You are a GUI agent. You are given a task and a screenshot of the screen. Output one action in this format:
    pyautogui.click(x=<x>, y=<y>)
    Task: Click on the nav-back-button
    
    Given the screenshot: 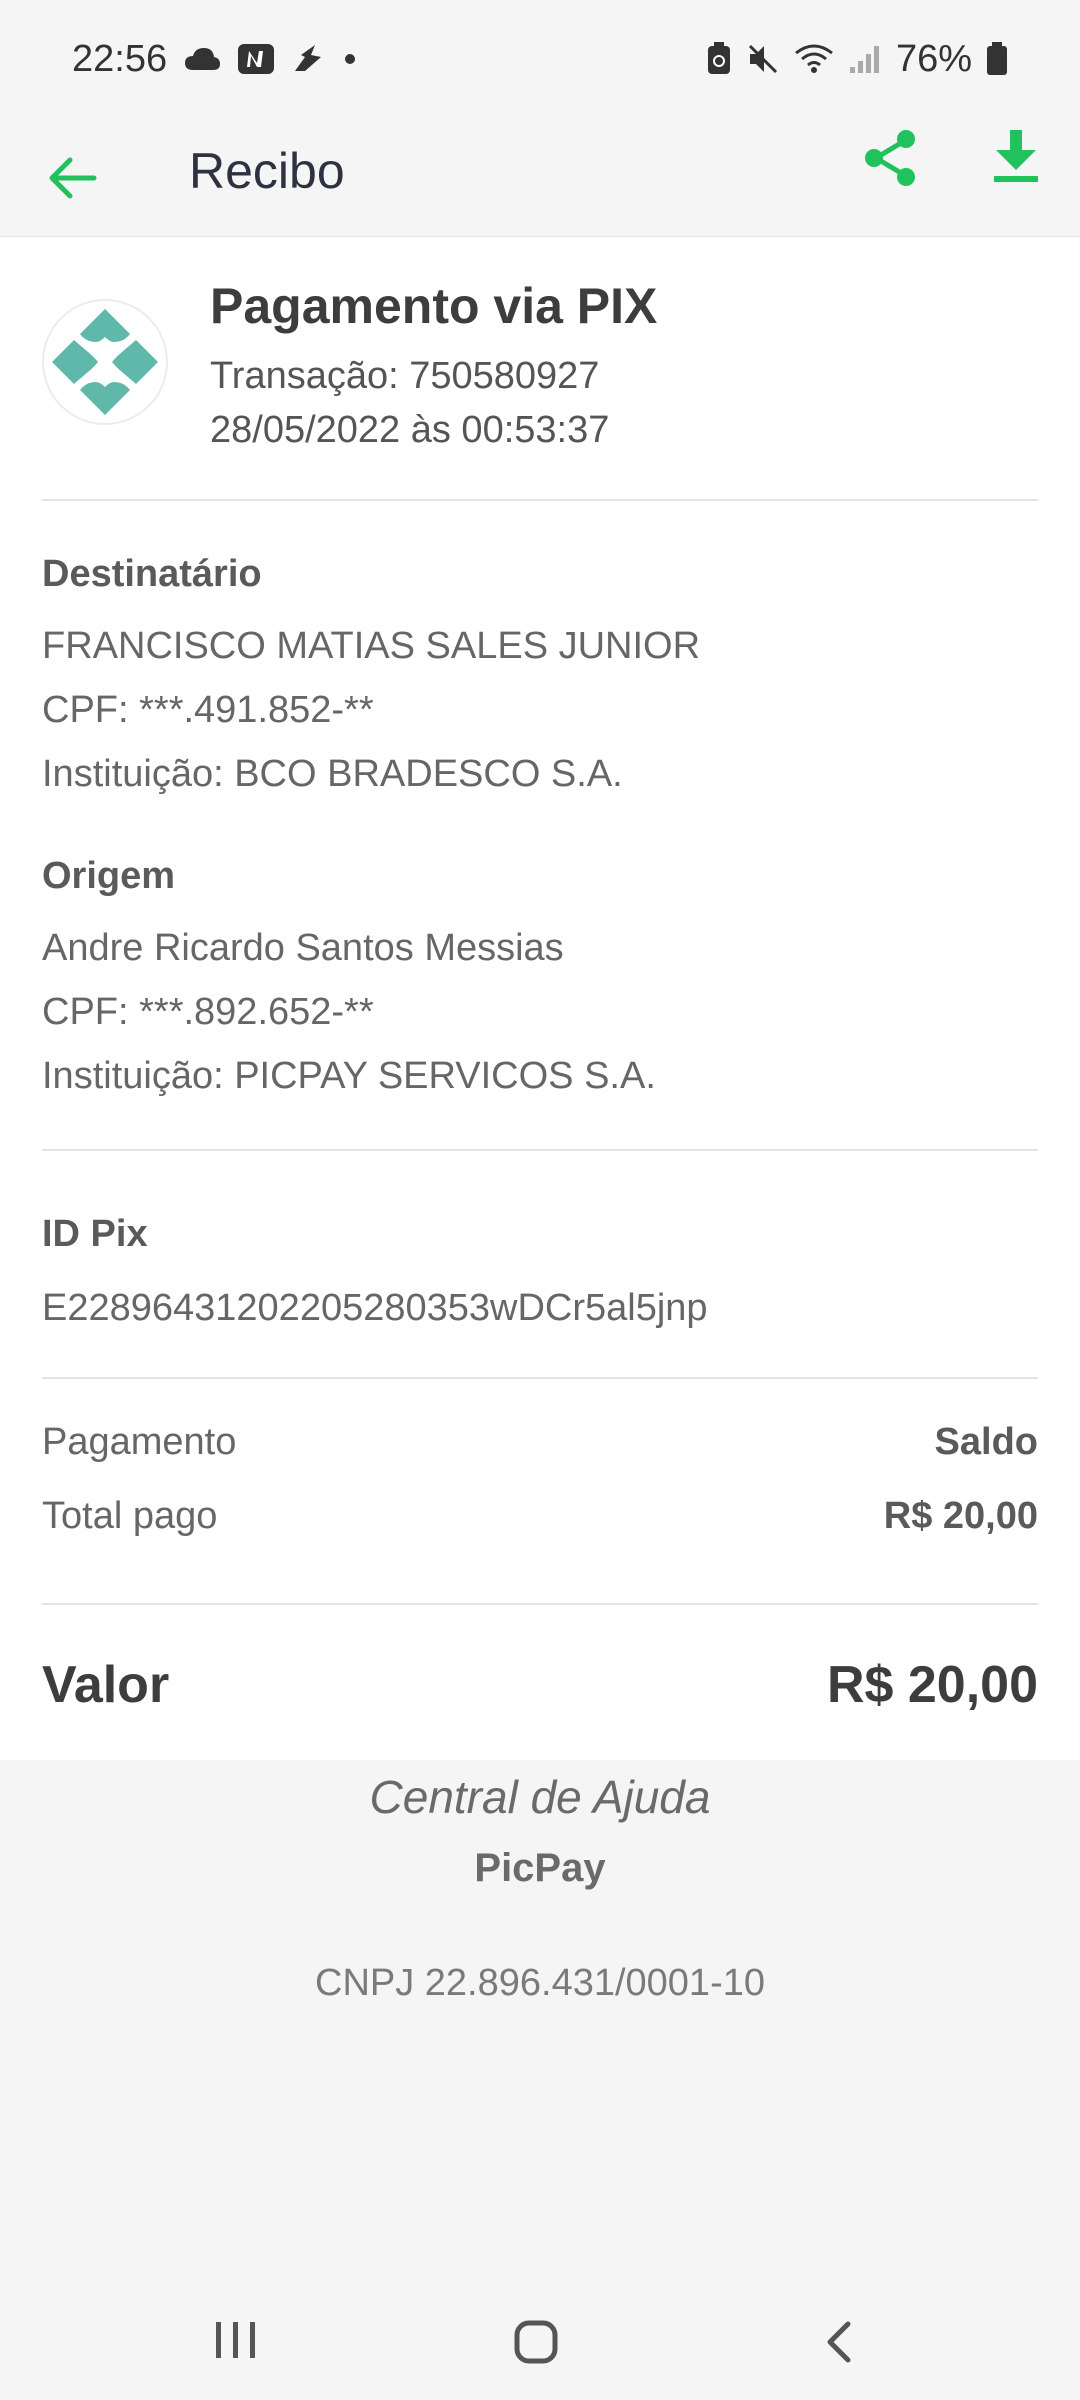 What is the action you would take?
    pyautogui.click(x=840, y=2344)
    